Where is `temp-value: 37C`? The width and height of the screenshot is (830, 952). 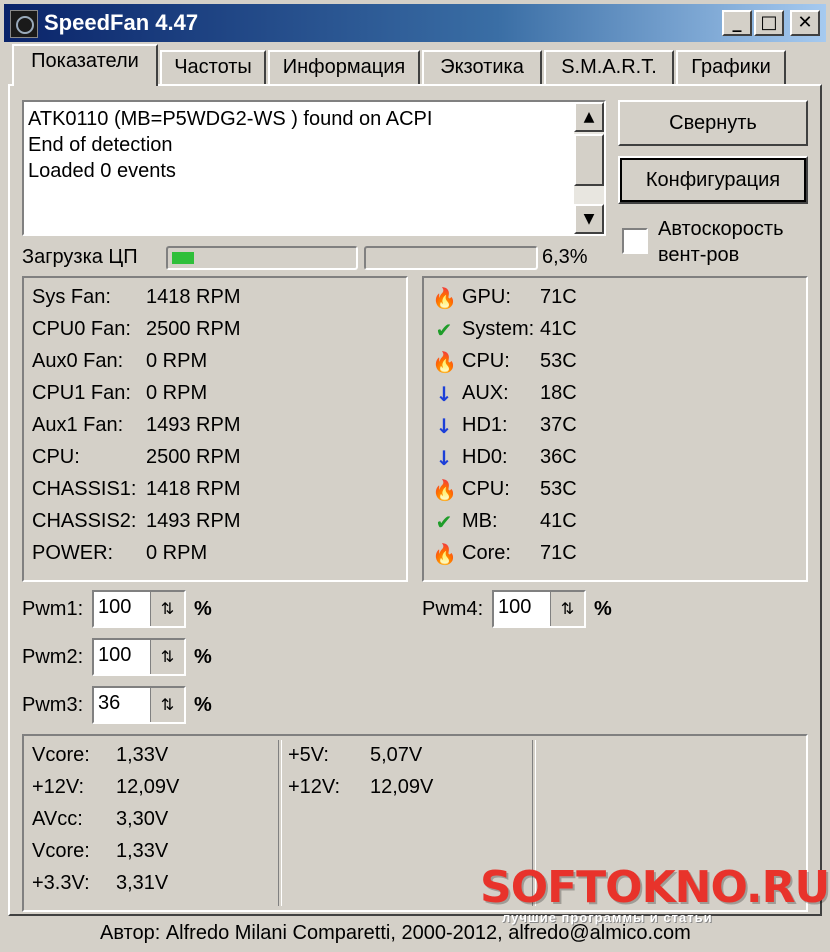
temp-value: 37C is located at coordinates (558, 425).